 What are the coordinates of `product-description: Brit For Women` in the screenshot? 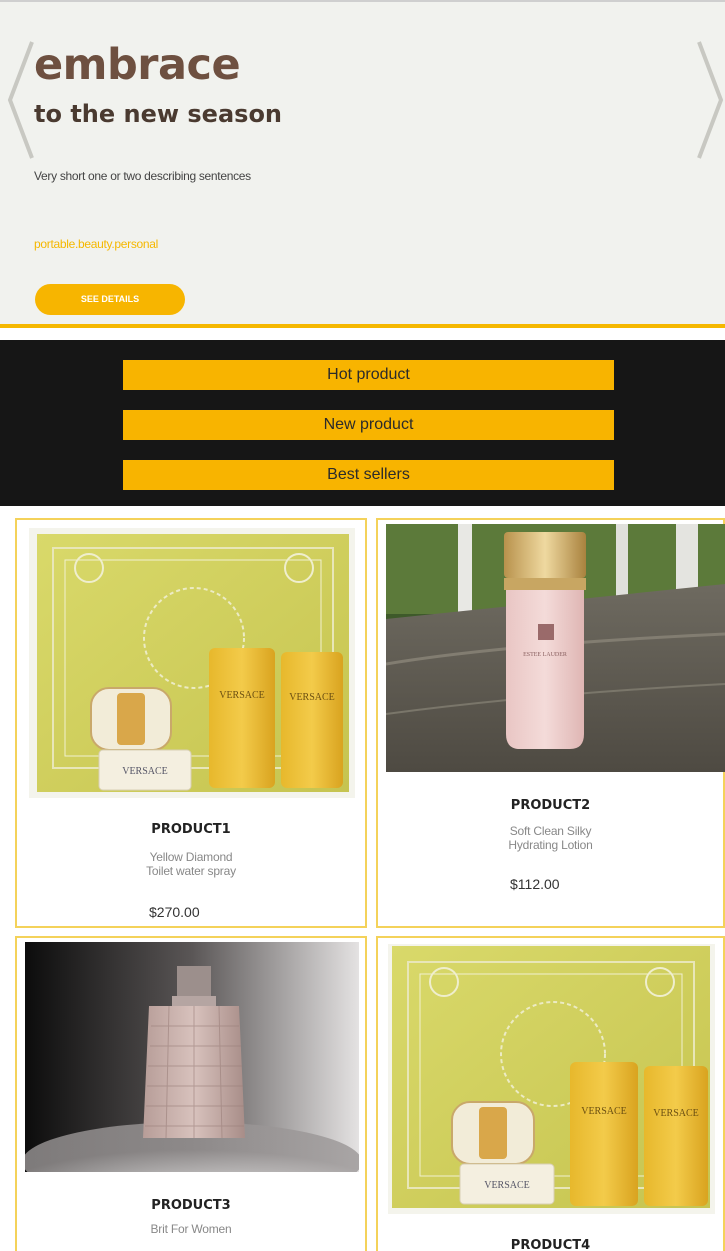 It's located at (191, 1229).